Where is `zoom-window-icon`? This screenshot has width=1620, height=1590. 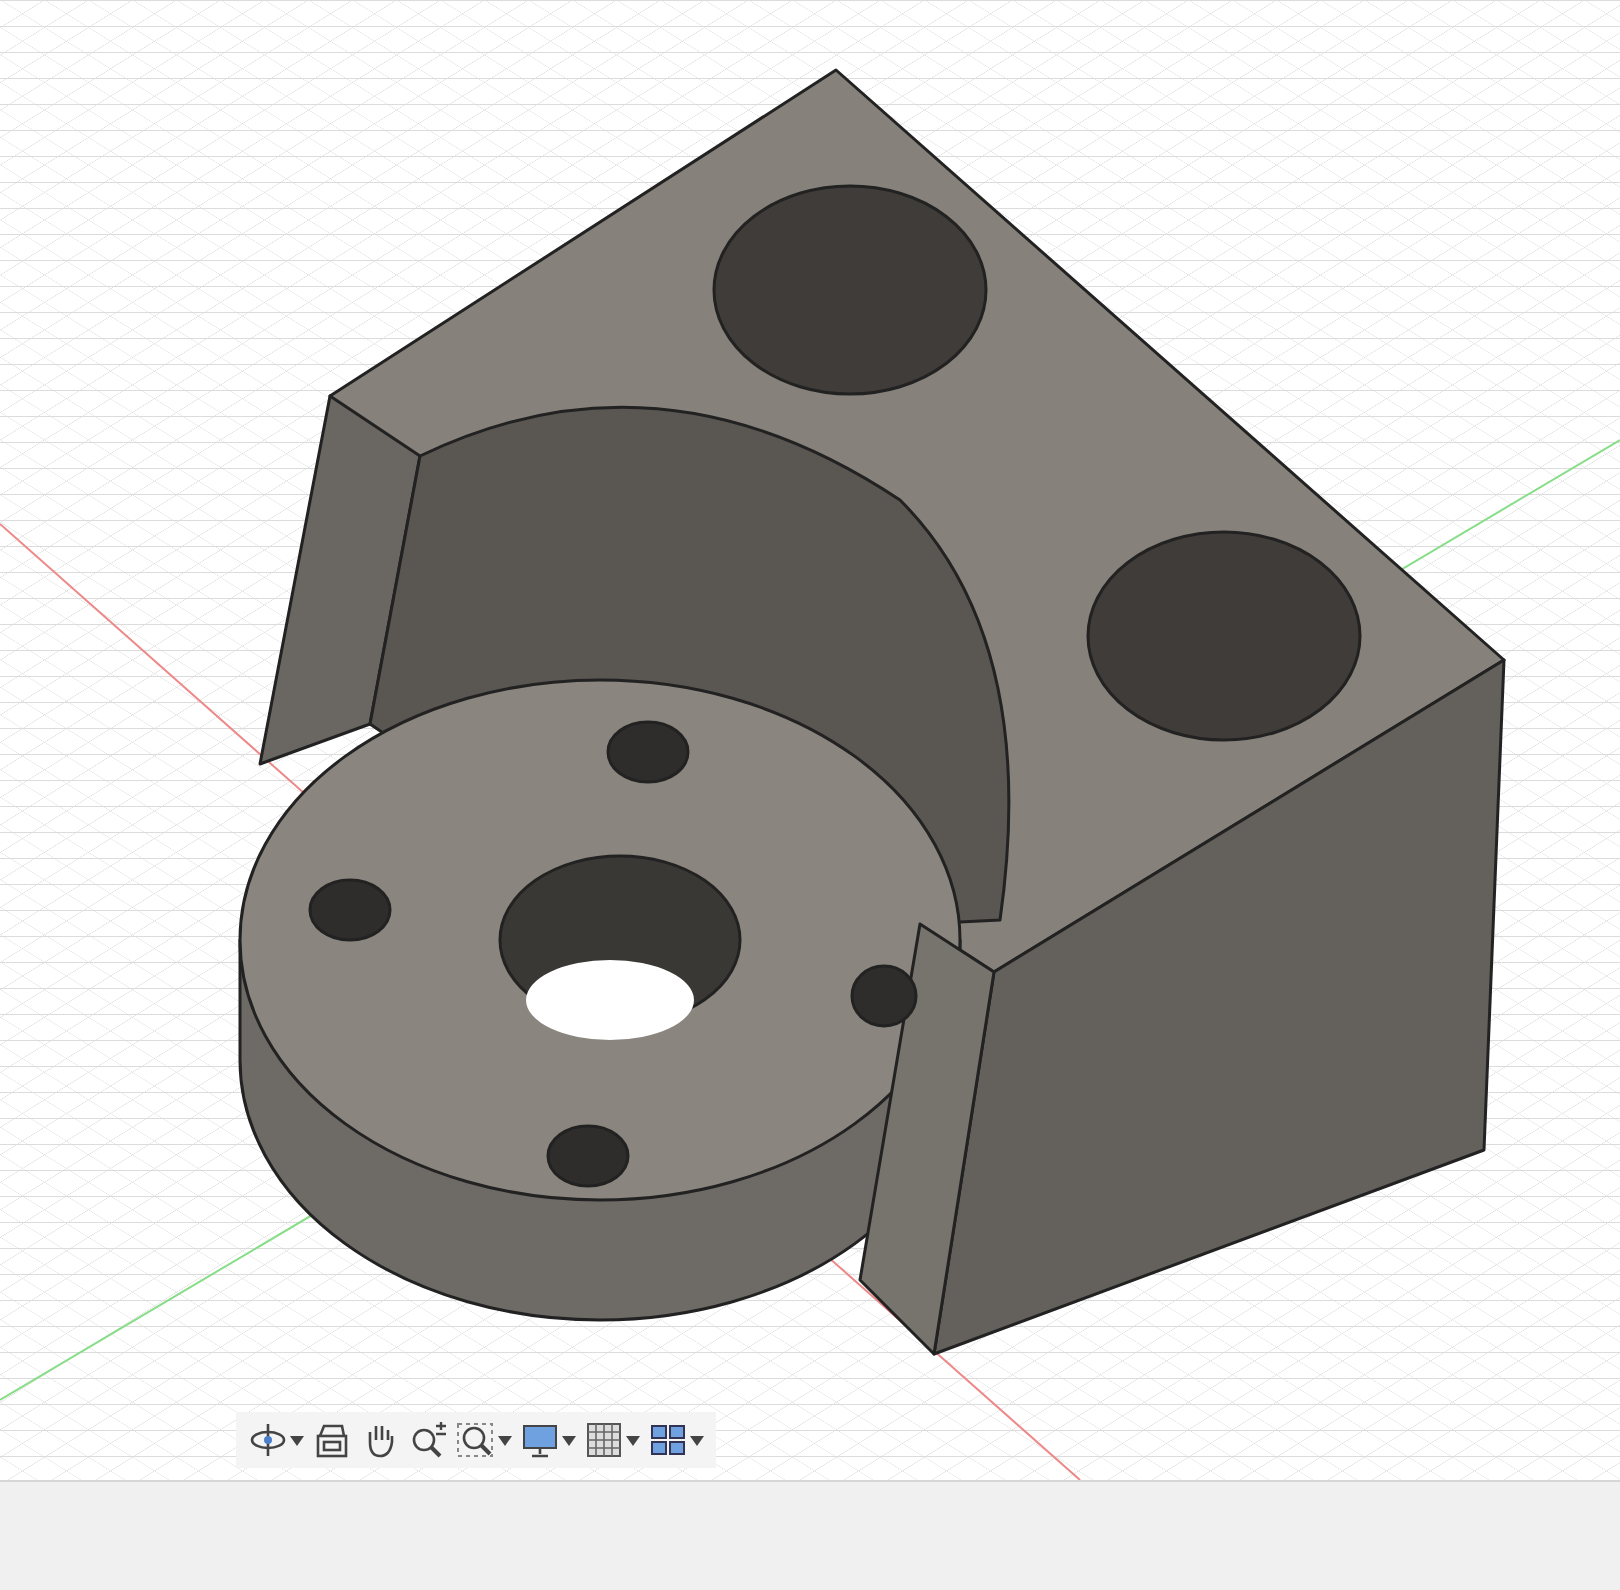 zoom-window-icon is located at coordinates (476, 1440).